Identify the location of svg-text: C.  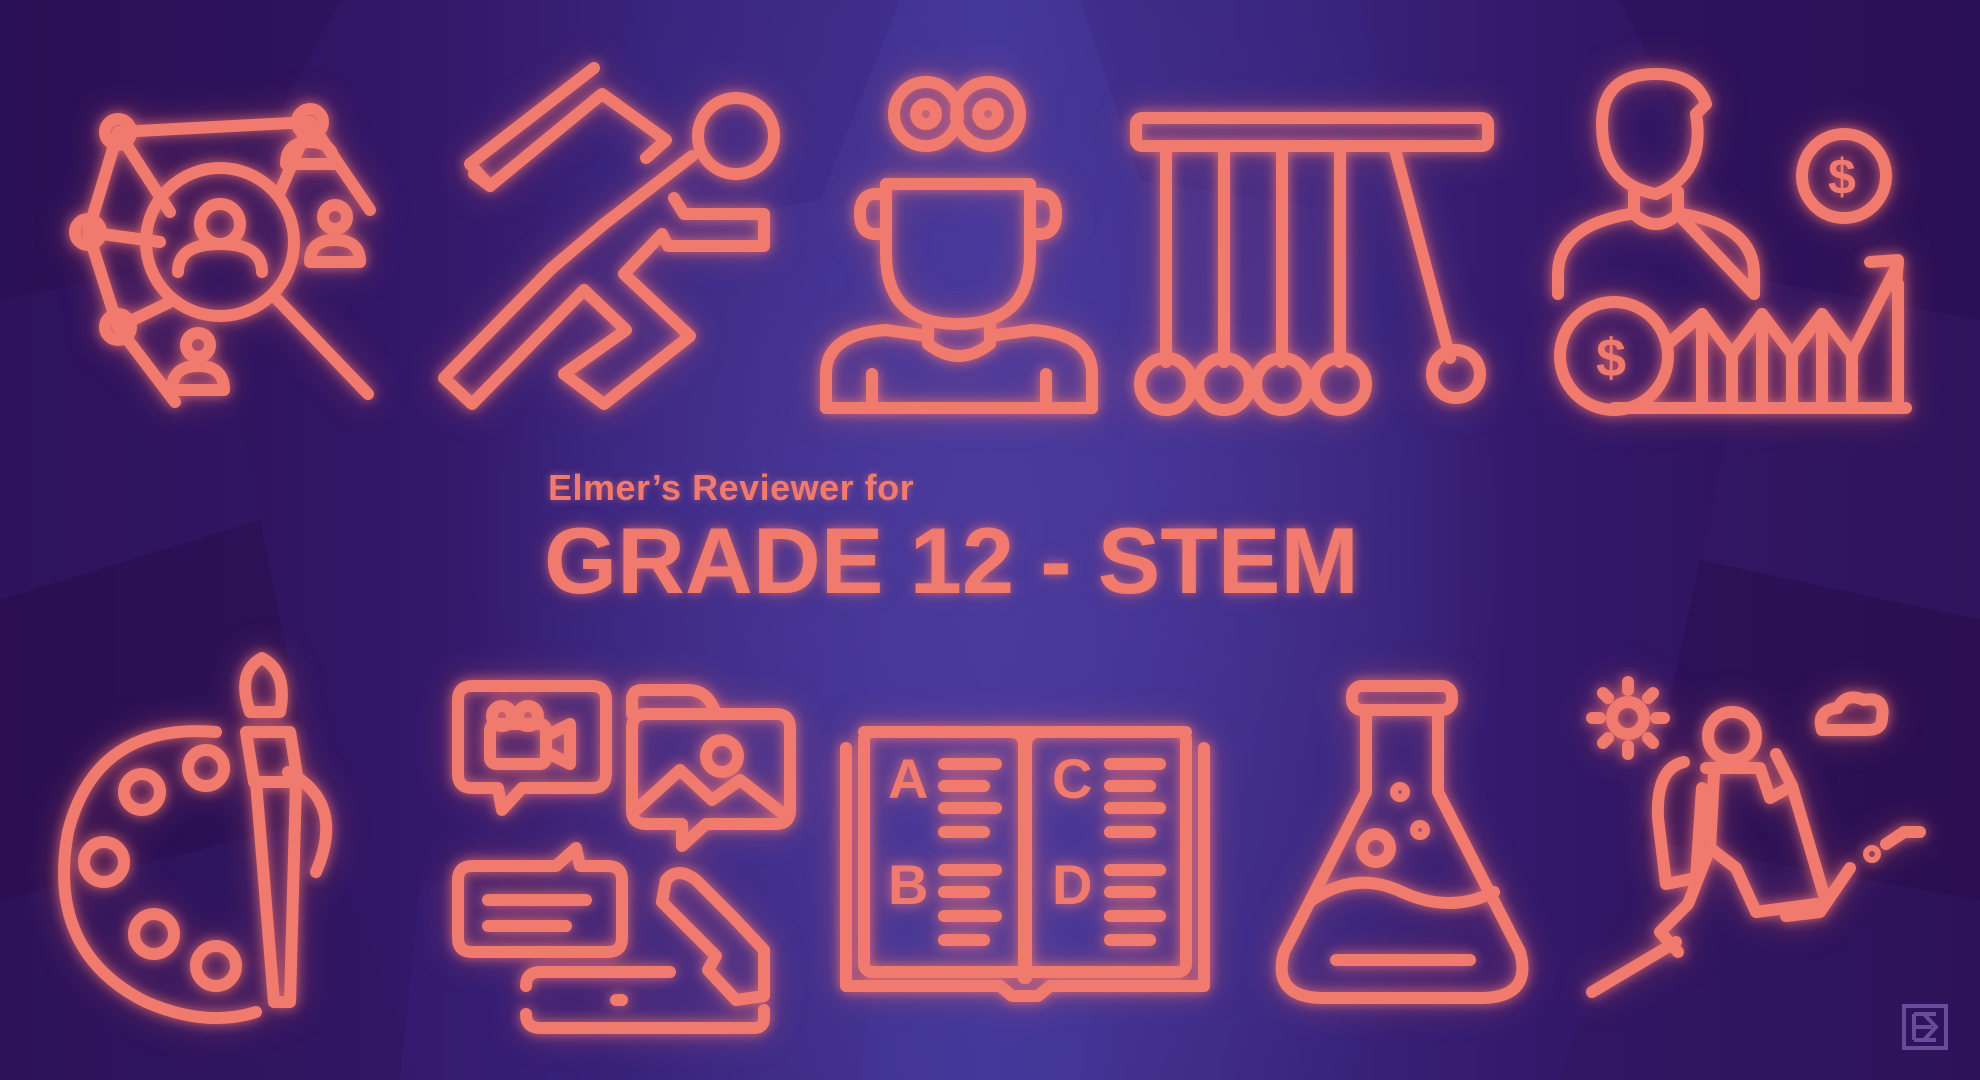
(1072, 778).